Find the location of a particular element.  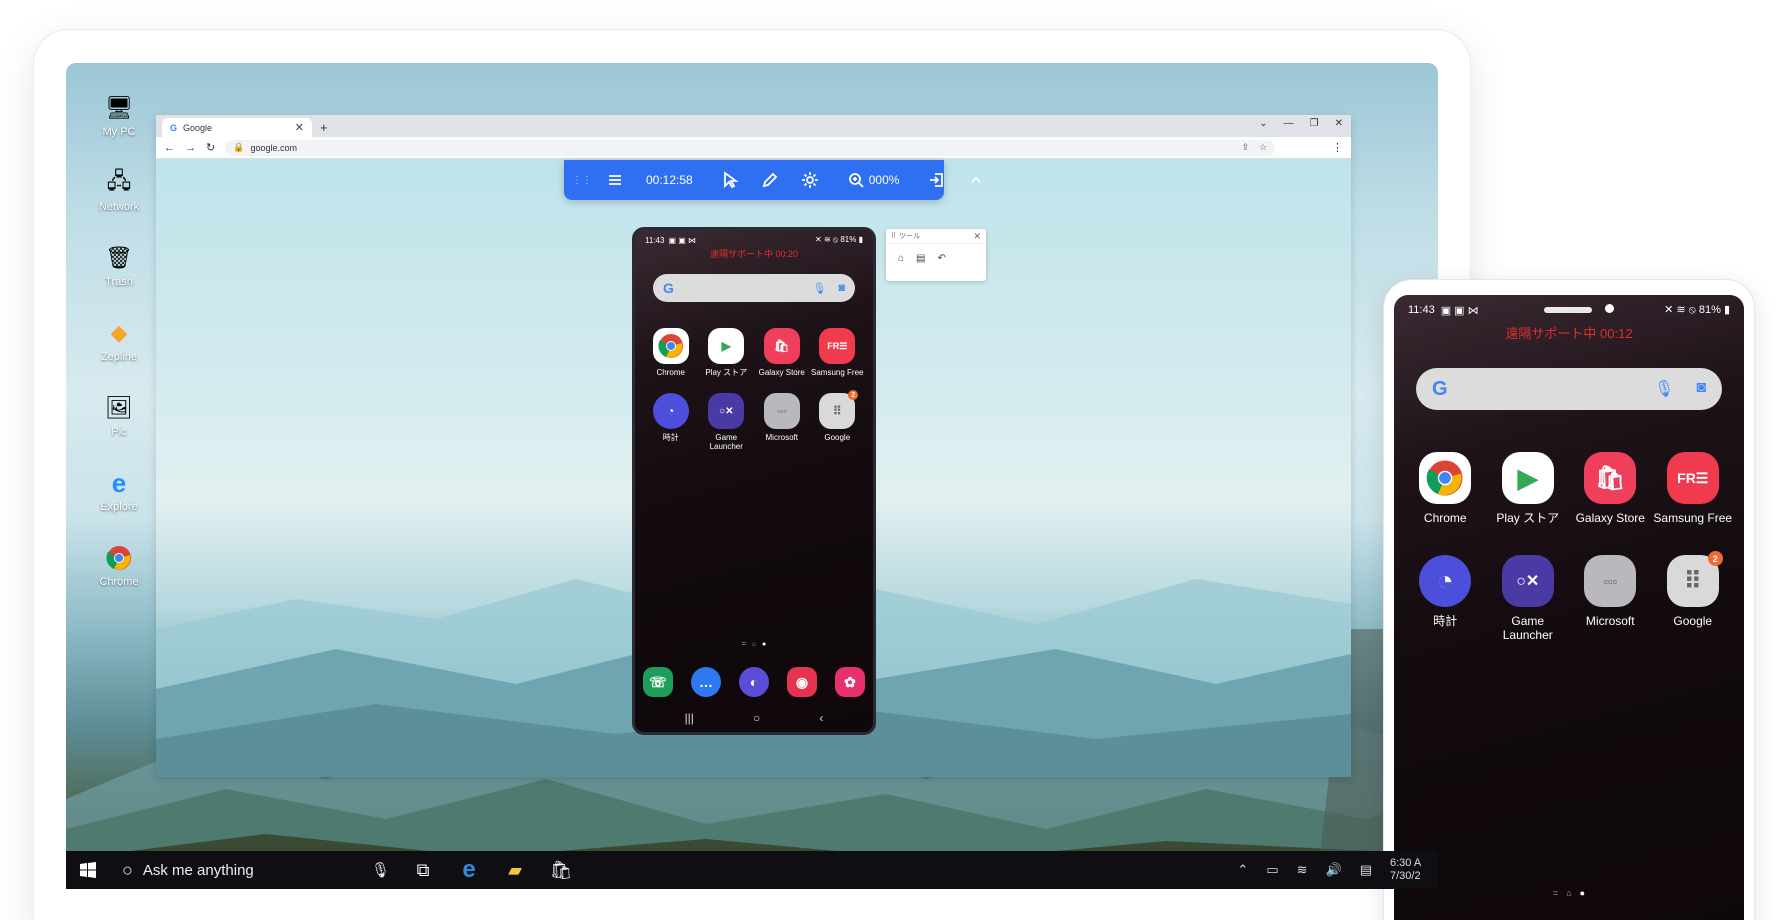

zoom-button: 000% is located at coordinates (873, 180).